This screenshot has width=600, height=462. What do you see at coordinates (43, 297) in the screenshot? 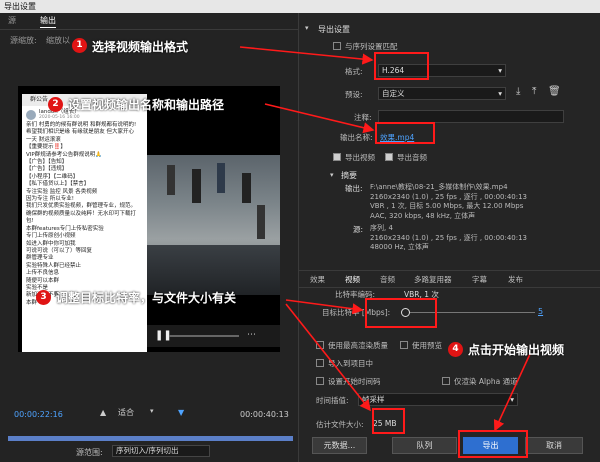
I see `callout-3-number: 3` at bounding box center [43, 297].